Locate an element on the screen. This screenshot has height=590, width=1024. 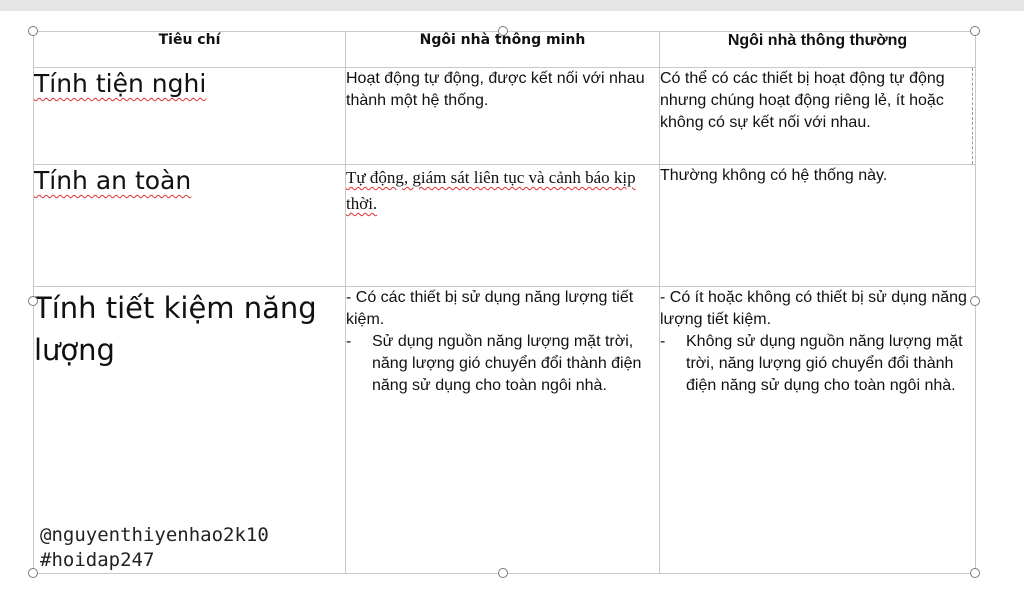
resize-handle-middle-left is located at coordinates (33, 301).